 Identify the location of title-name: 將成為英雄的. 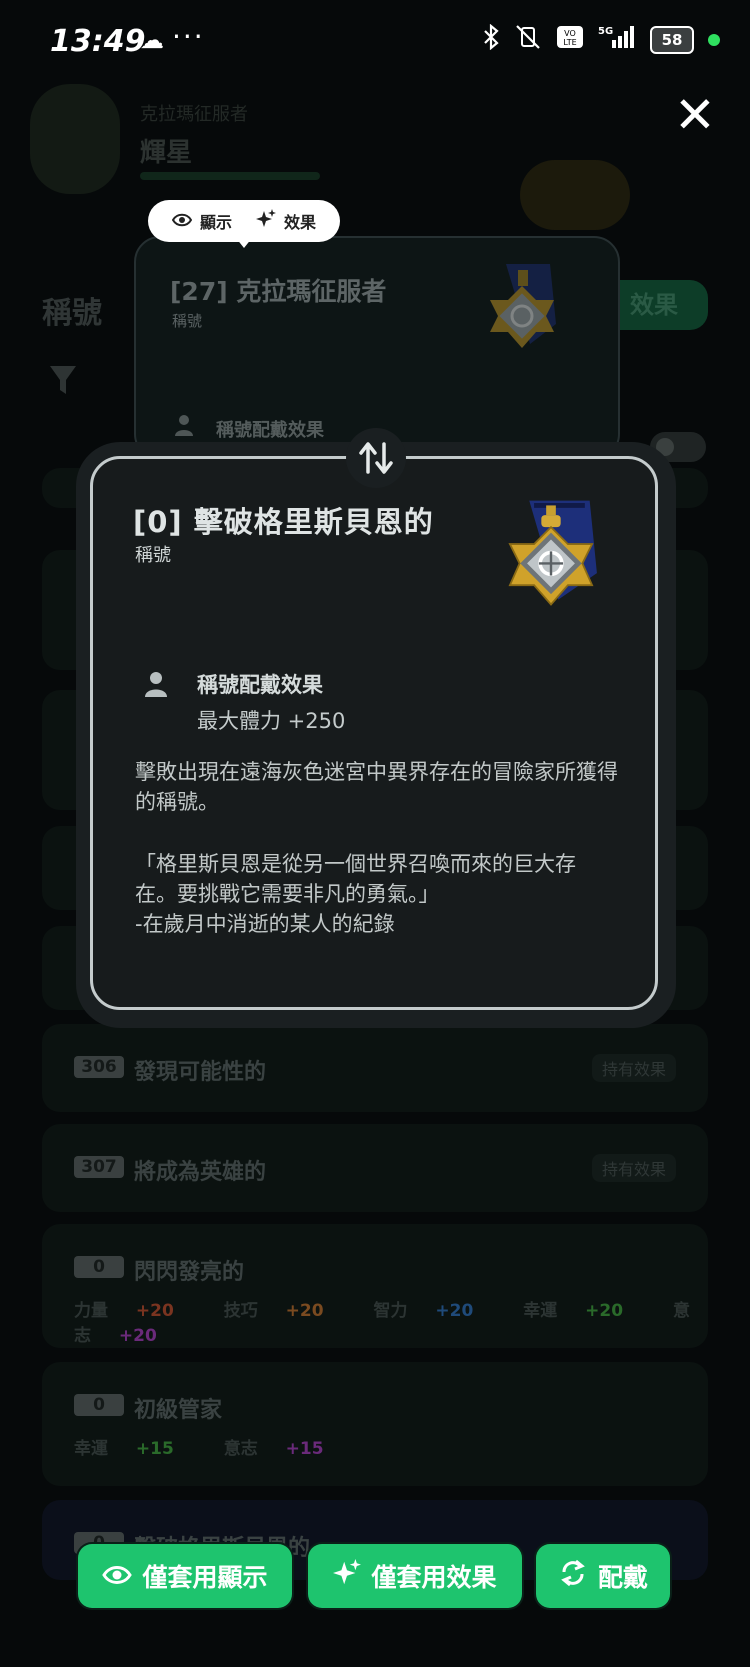
(200, 1172).